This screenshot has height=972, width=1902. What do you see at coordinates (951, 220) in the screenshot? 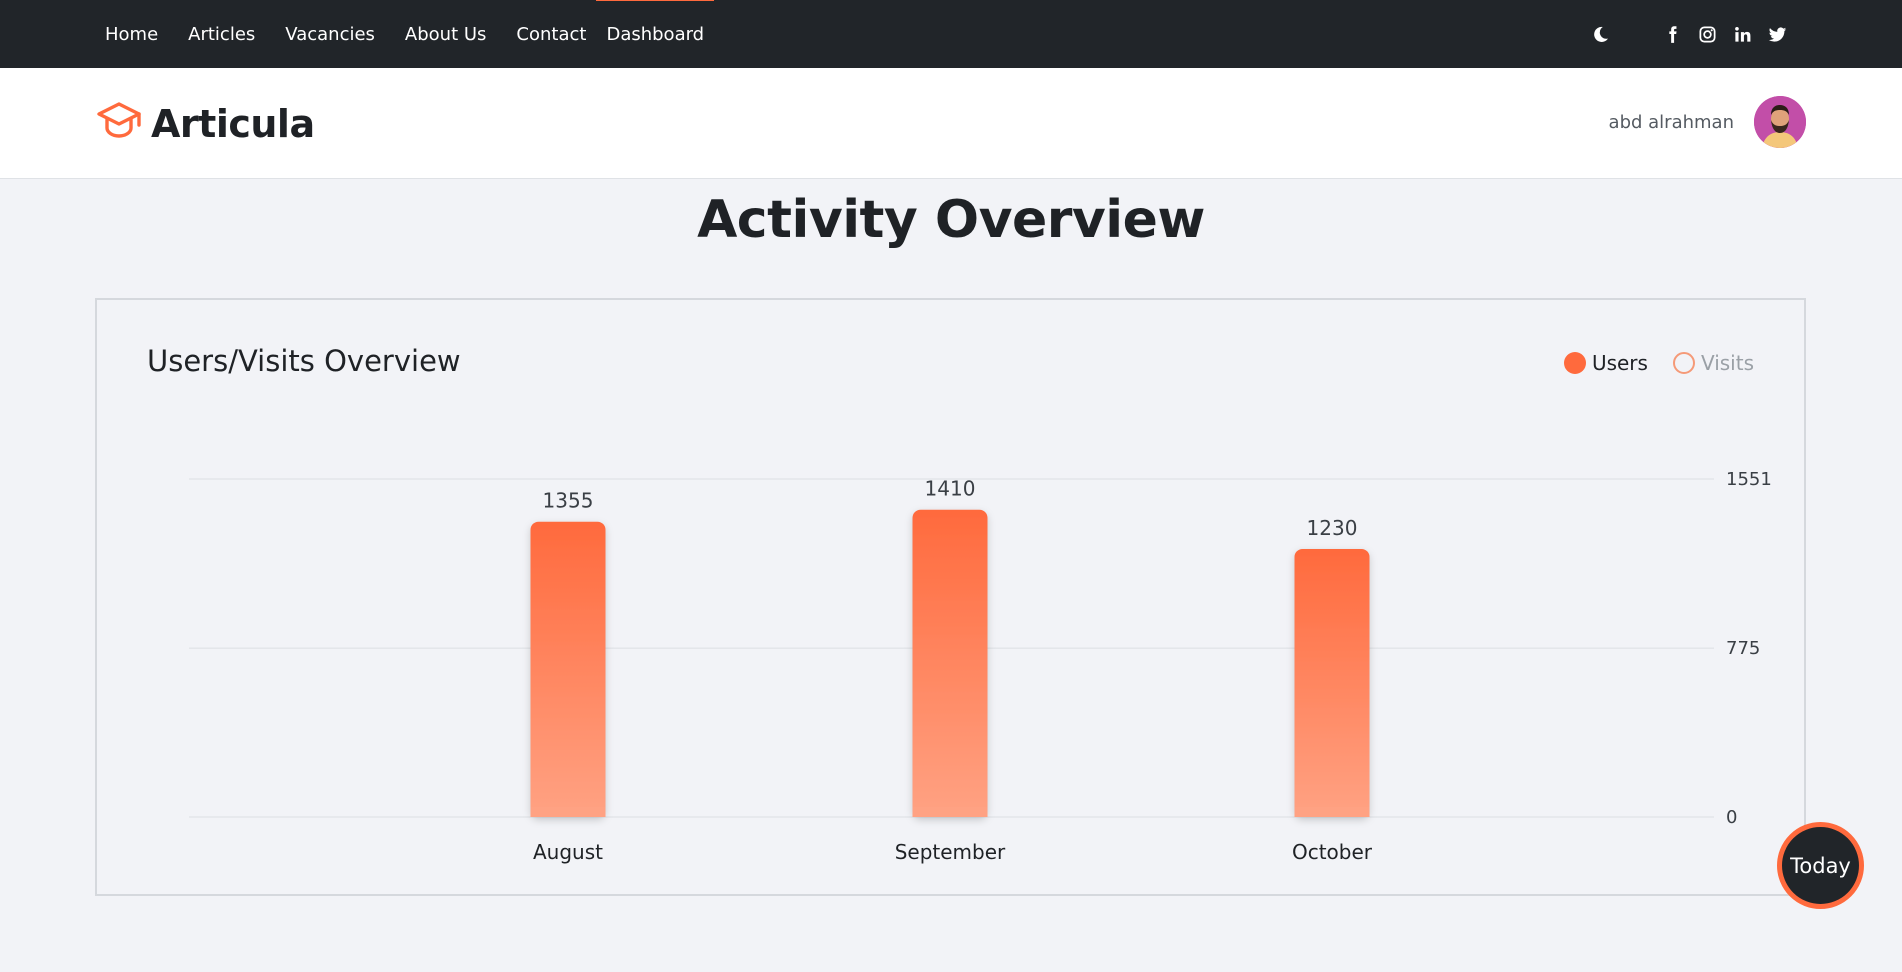
I see `page-title: Activity Overview` at bounding box center [951, 220].